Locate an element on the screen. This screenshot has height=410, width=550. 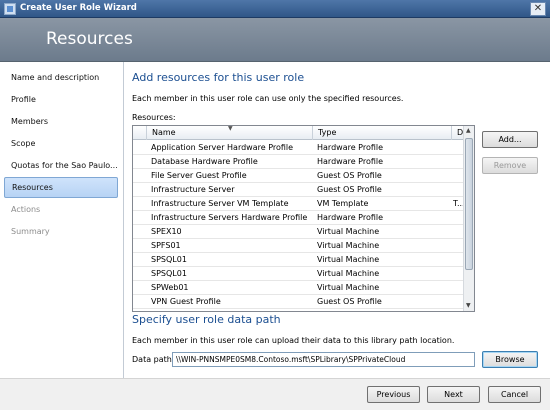
nav-item-resources: Resources is located at coordinates (61, 187).